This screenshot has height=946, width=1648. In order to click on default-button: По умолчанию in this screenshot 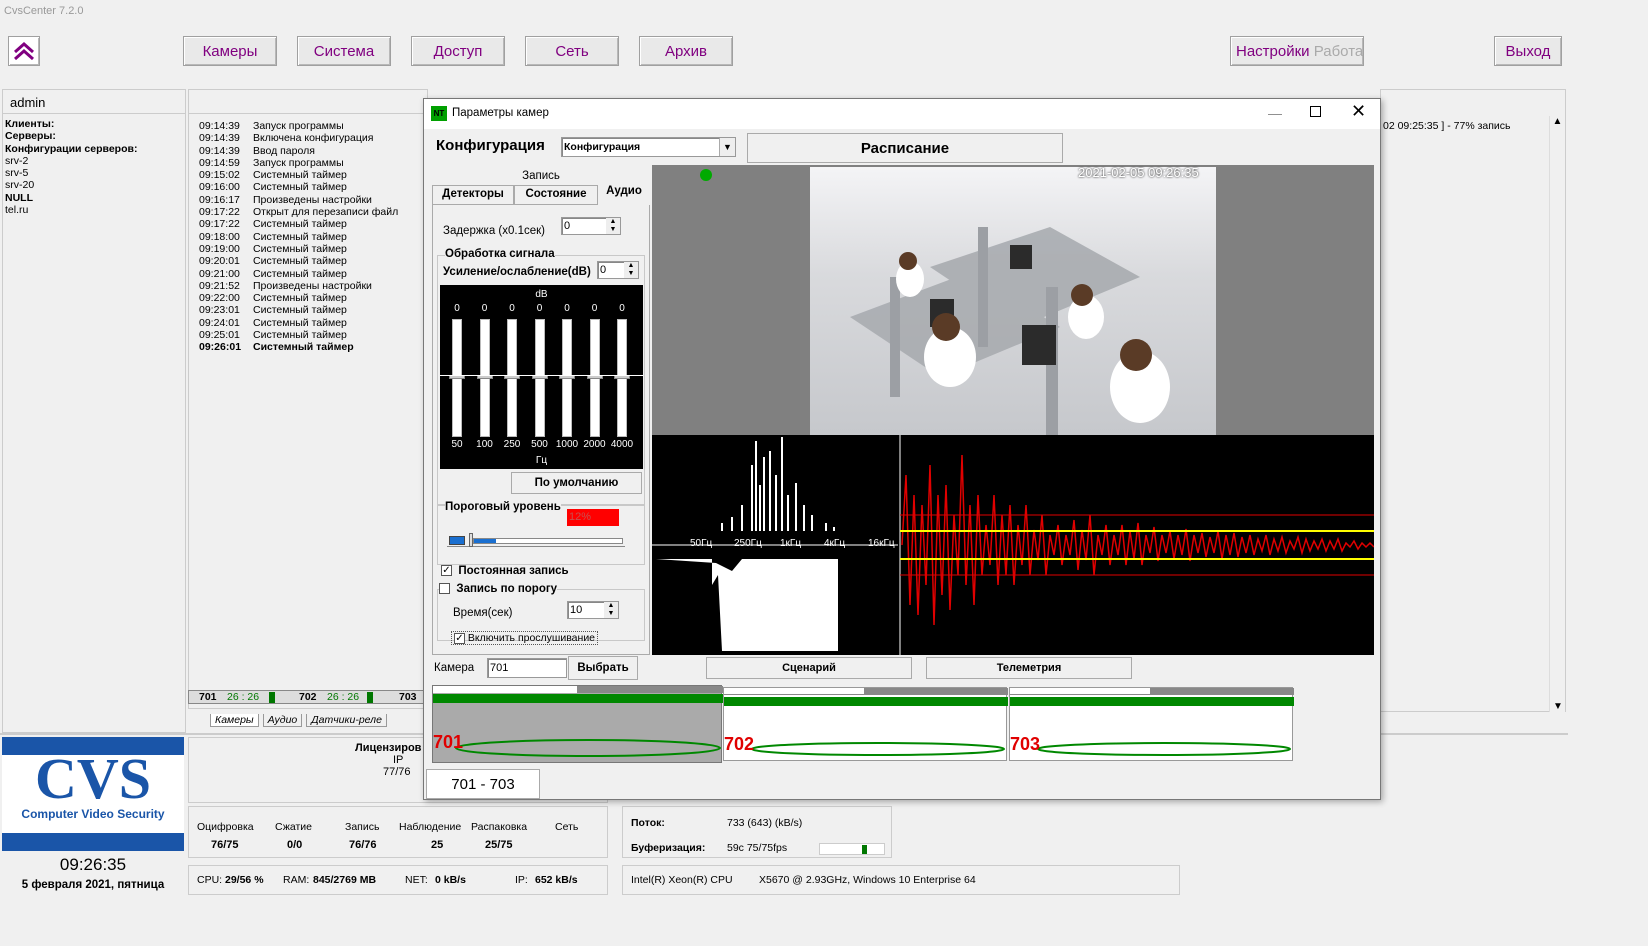, I will do `click(576, 483)`.